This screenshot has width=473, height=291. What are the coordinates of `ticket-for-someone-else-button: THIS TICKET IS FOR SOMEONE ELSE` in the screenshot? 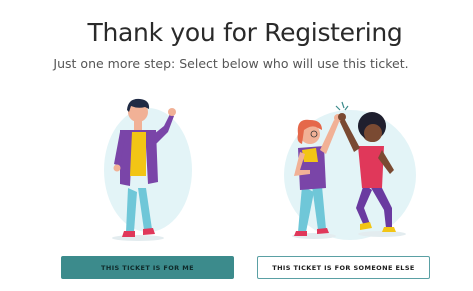 It's located at (343, 267).